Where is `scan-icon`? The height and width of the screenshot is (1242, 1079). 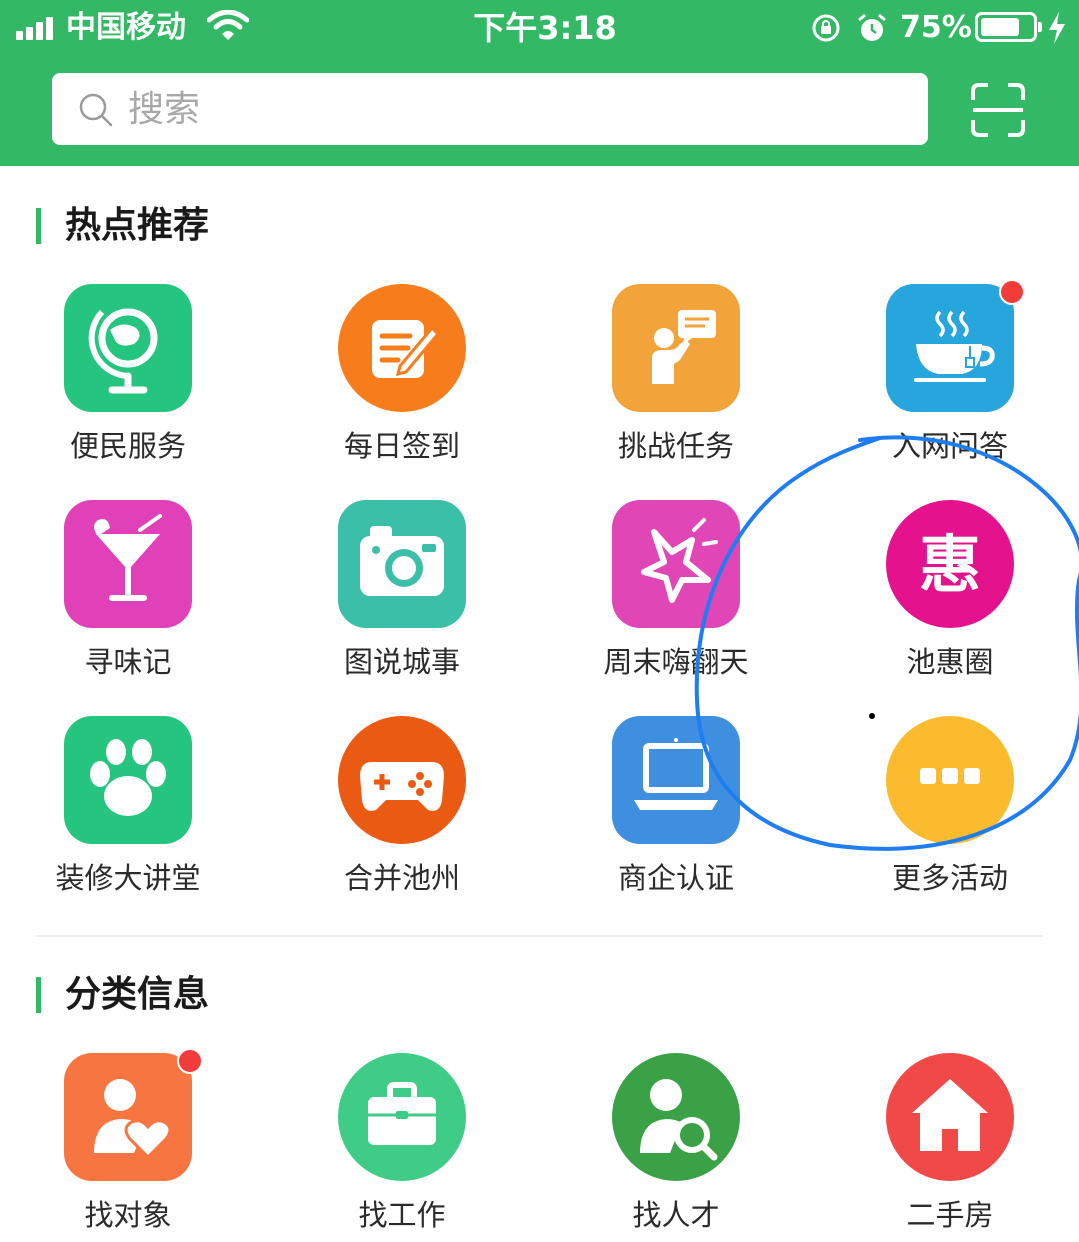 scan-icon is located at coordinates (998, 110).